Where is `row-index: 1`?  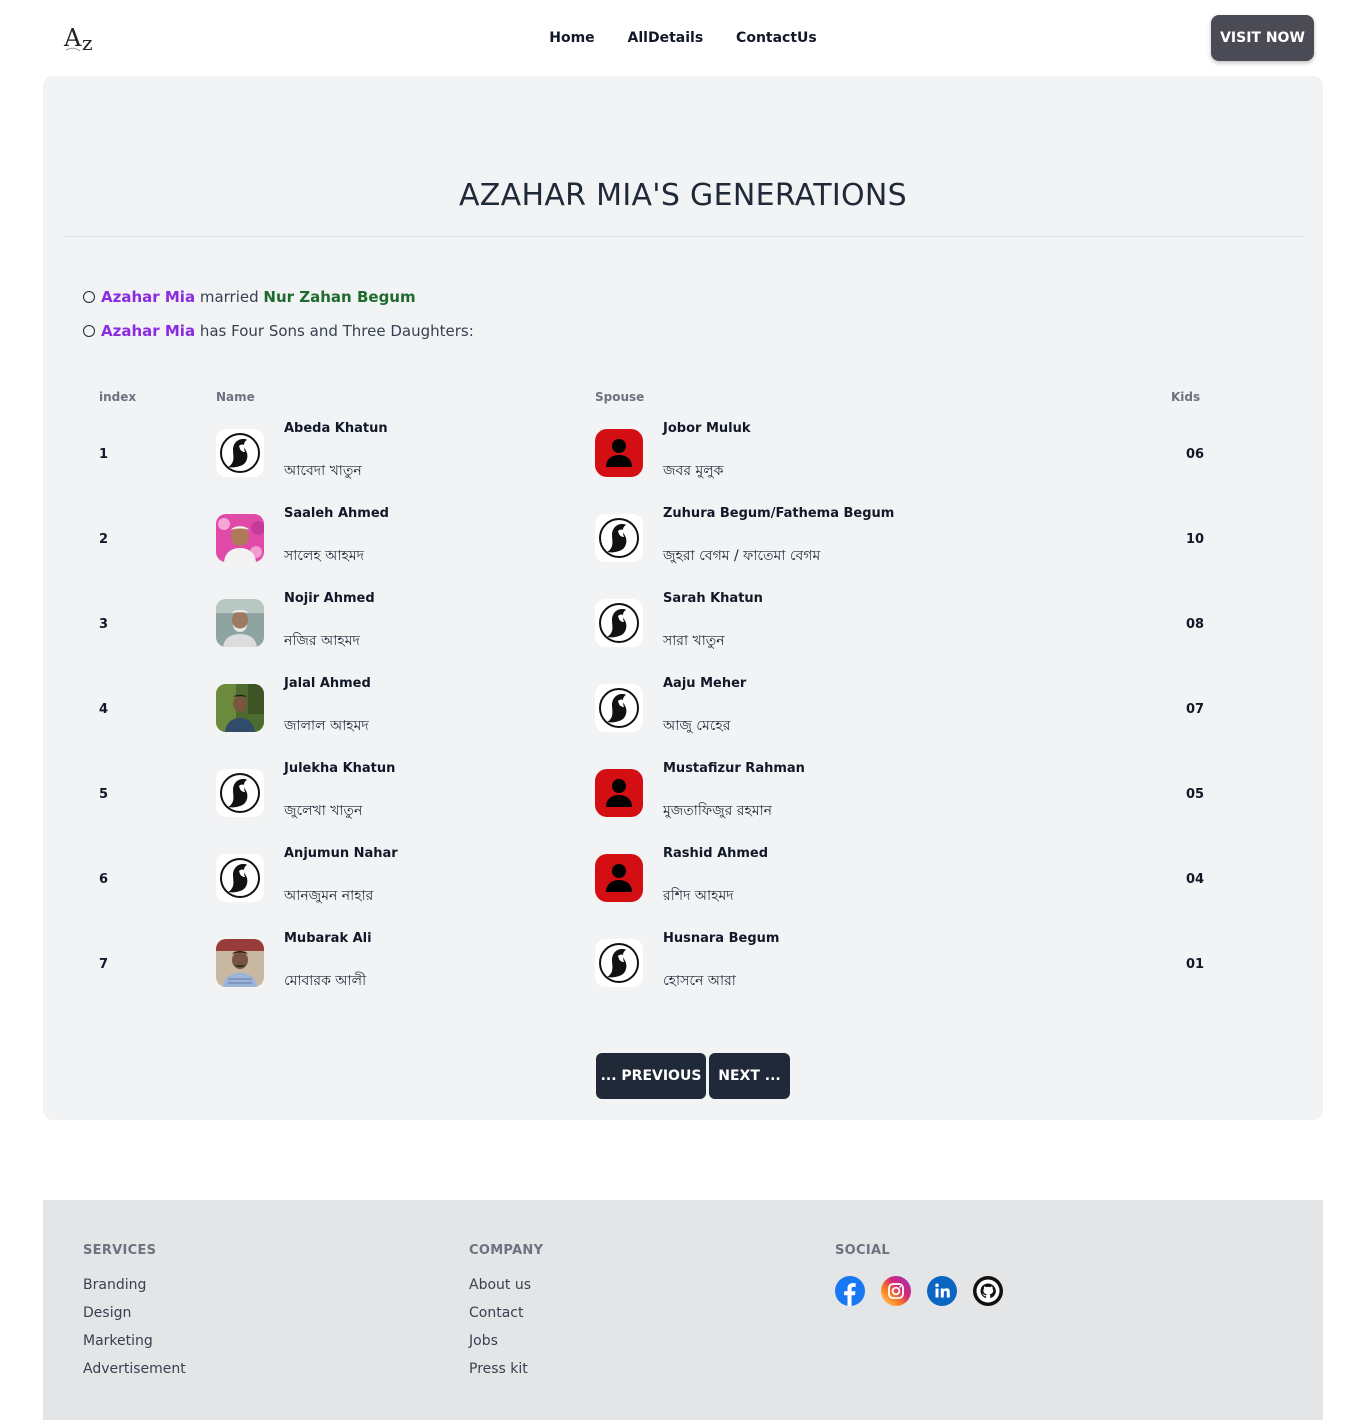 row-index: 1 is located at coordinates (104, 454).